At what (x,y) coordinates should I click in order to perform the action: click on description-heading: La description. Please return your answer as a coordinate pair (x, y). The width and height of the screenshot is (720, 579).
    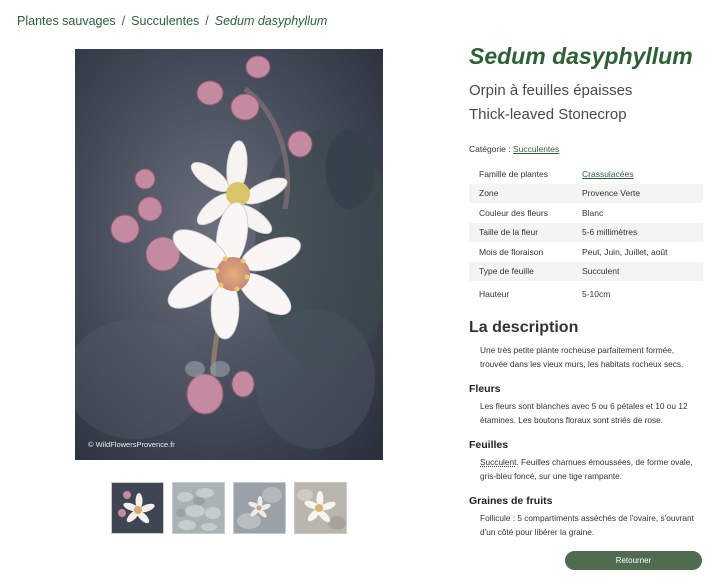
    Looking at the image, I should click on (524, 327).